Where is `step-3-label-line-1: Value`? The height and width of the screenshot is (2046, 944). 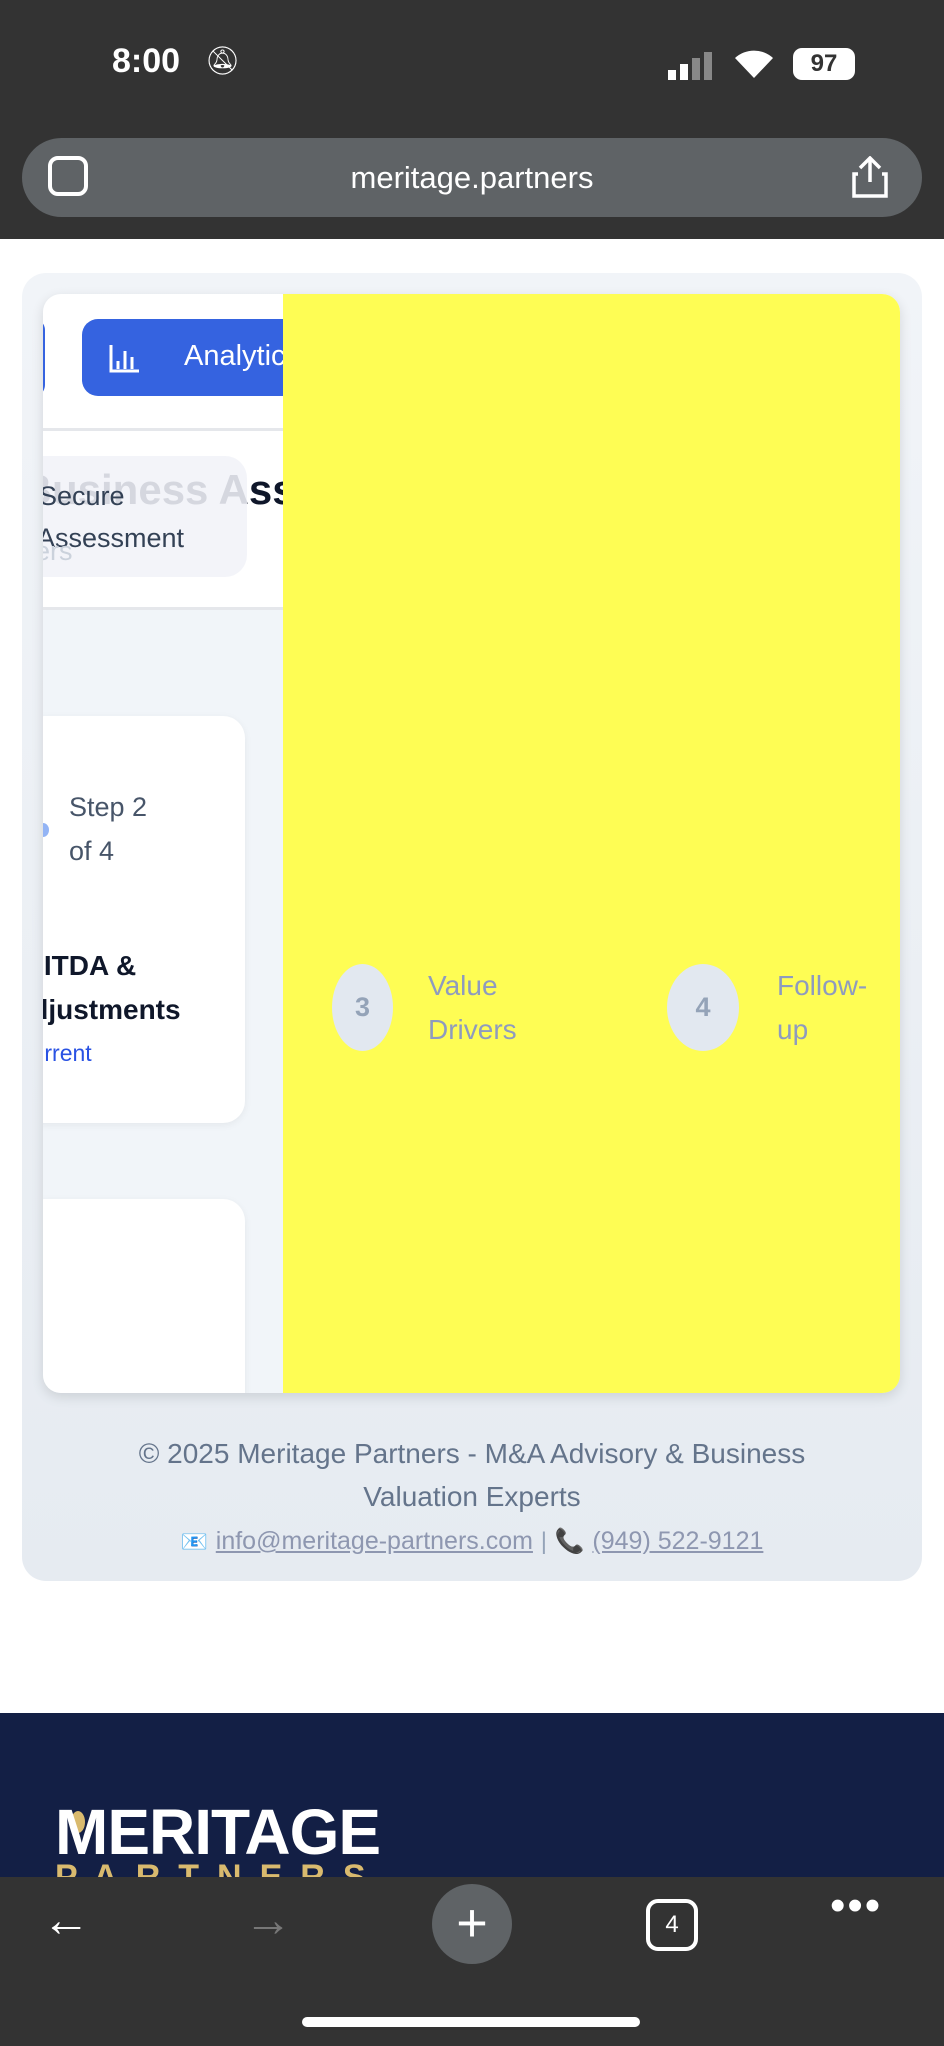 step-3-label-line-1: Value is located at coordinates (463, 985).